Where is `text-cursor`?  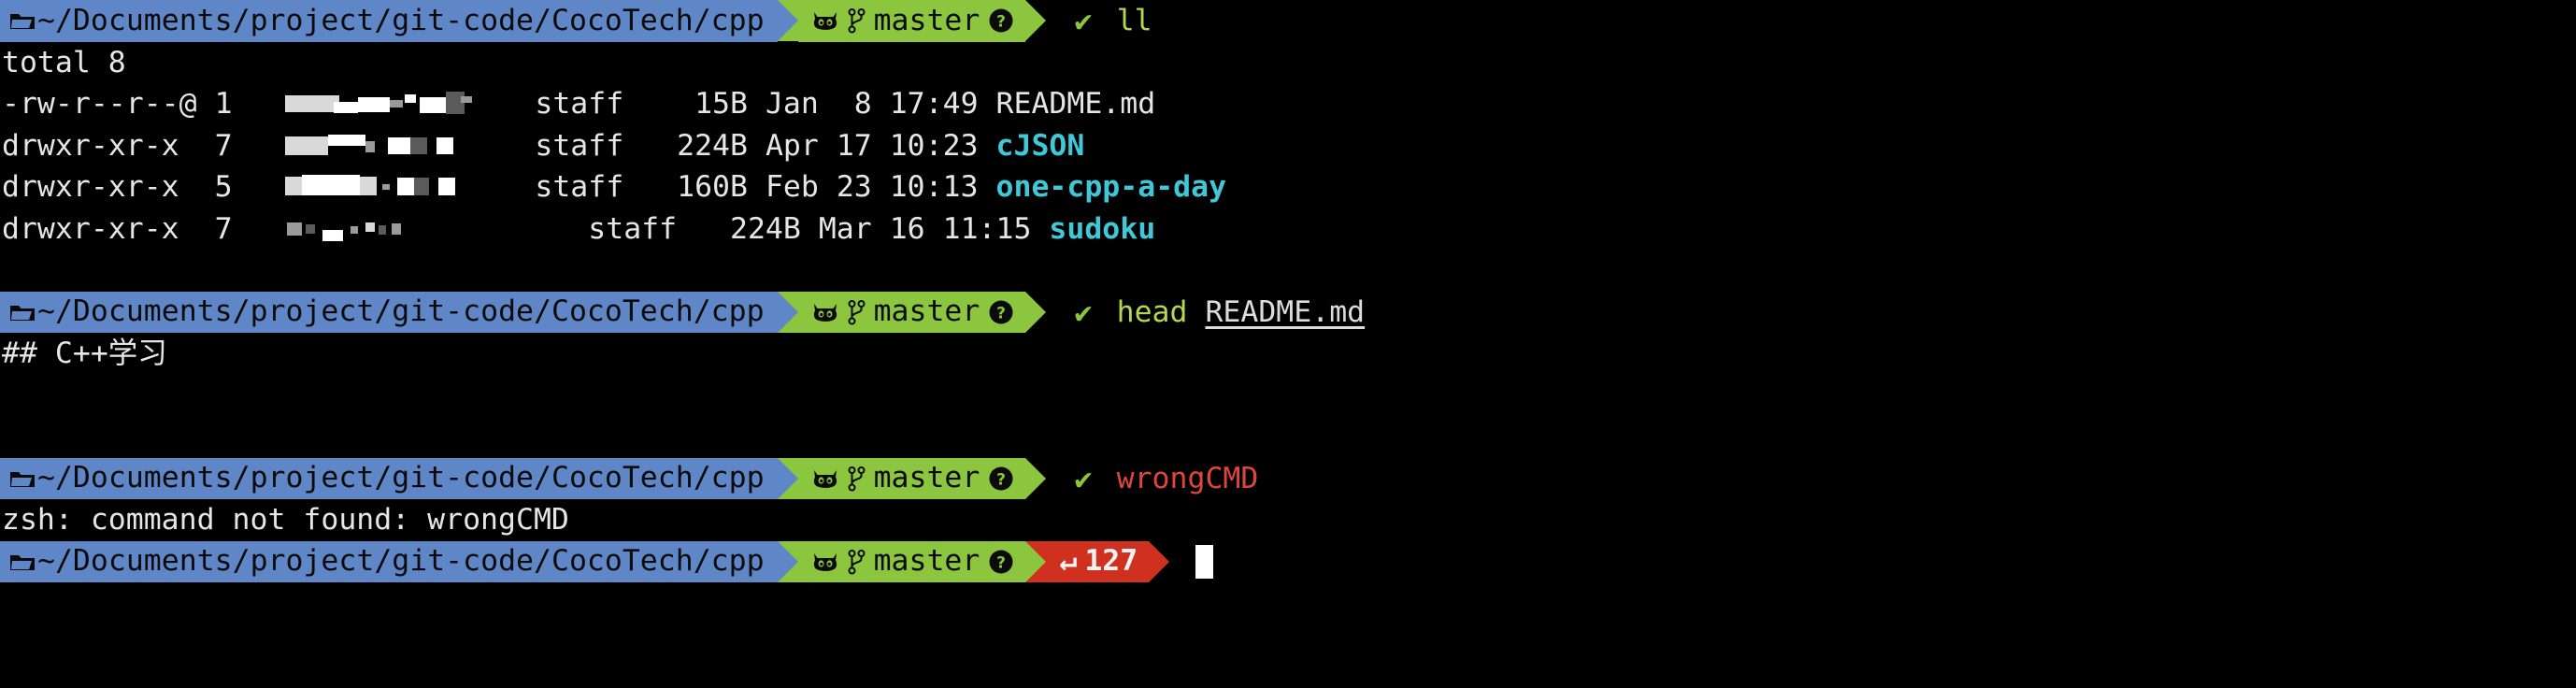 text-cursor is located at coordinates (1204, 561).